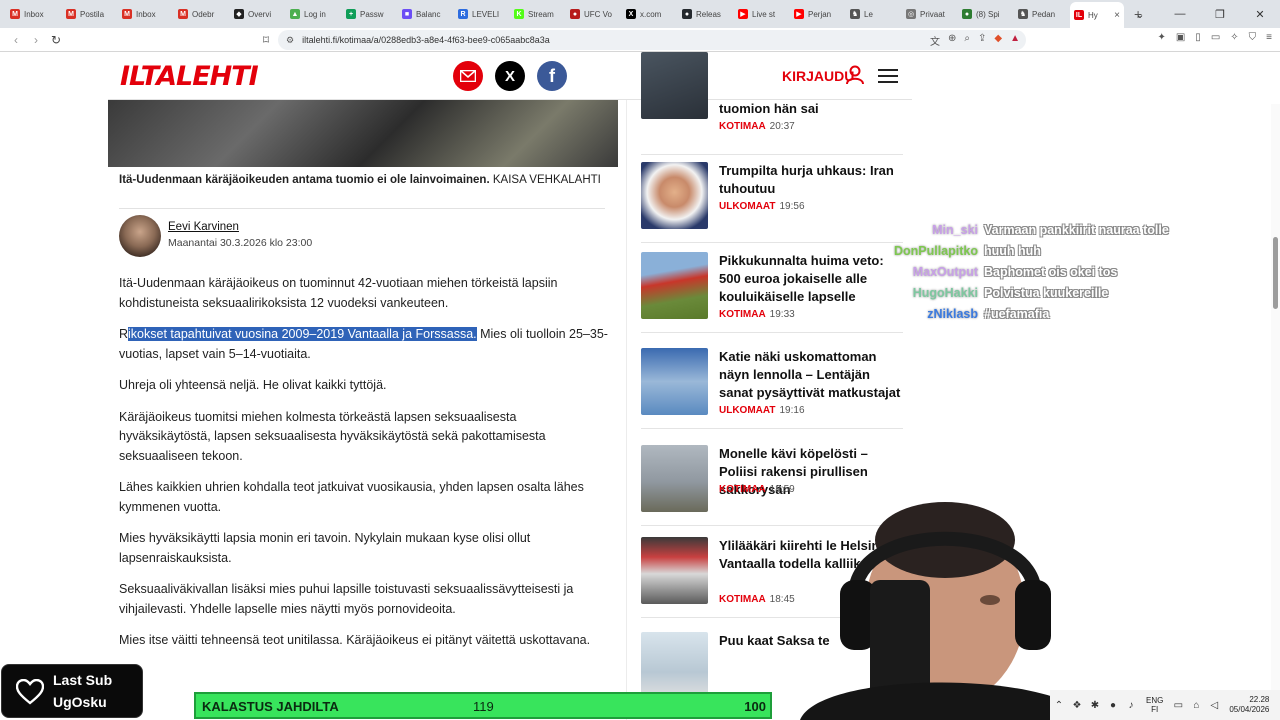 This screenshot has width=1280, height=720. I want to click on news-meta: KOTIMAA 19:33, so click(757, 314).